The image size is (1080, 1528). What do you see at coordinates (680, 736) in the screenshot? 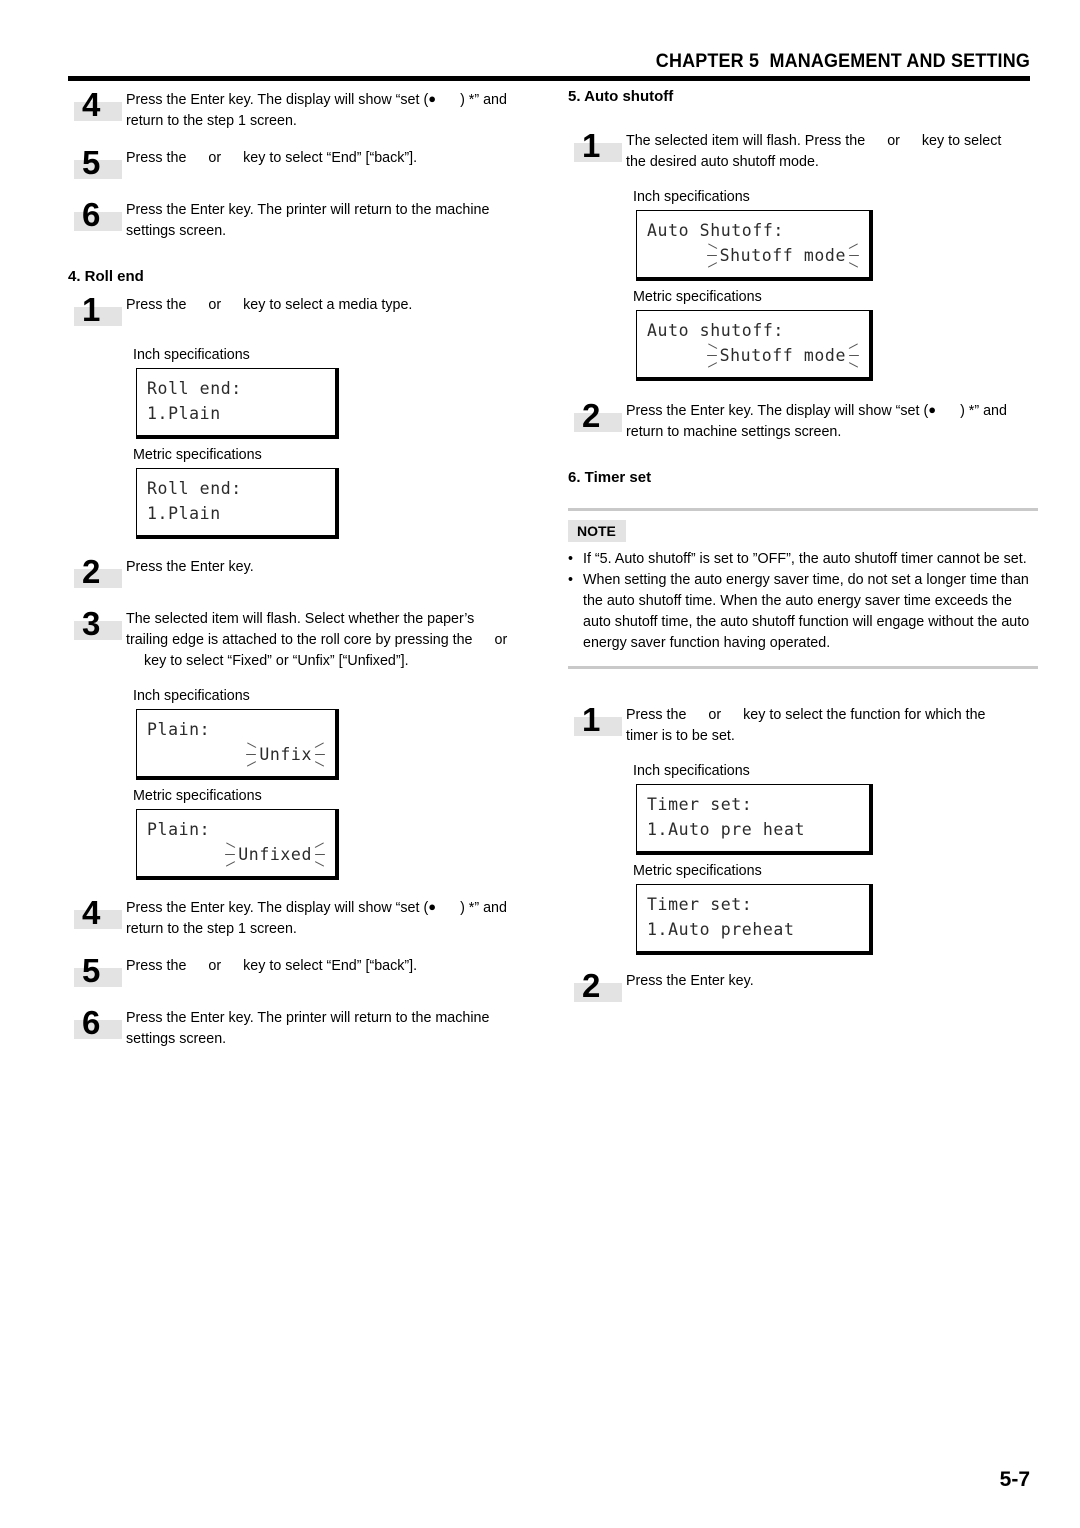
I see `step-text-line: timer is to be set.` at bounding box center [680, 736].